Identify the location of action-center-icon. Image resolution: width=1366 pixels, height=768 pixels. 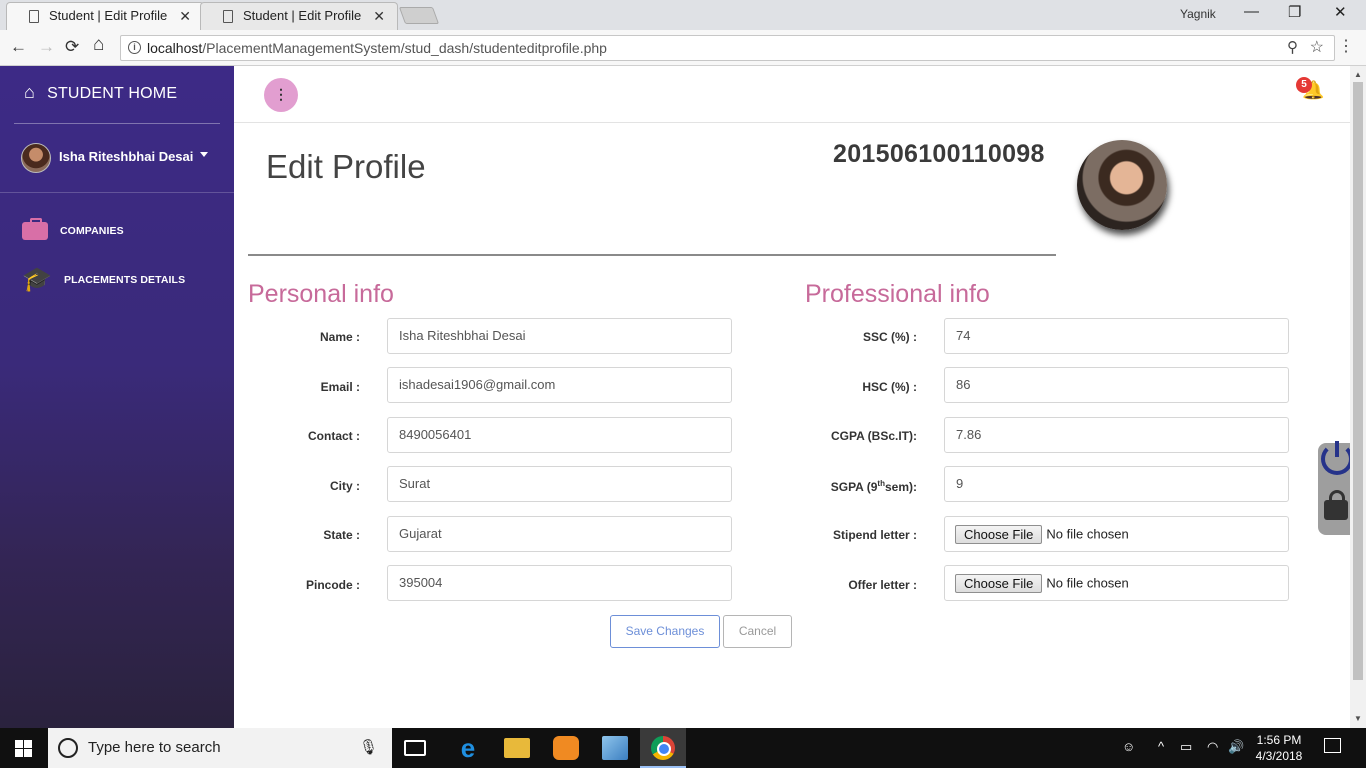
(1332, 745).